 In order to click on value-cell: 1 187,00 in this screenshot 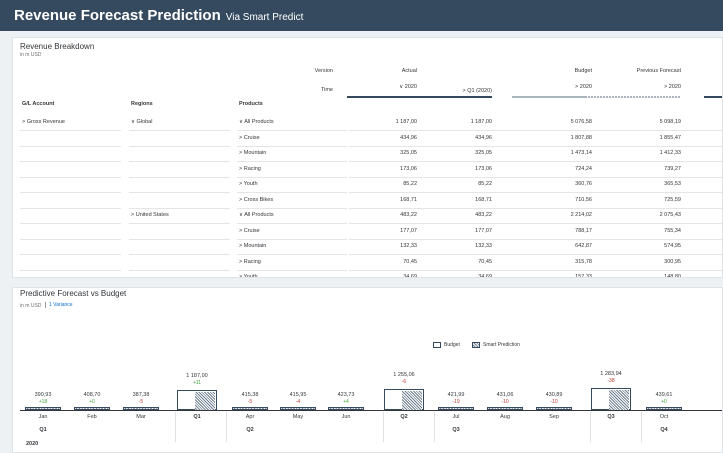, I will do `click(481, 122)`.